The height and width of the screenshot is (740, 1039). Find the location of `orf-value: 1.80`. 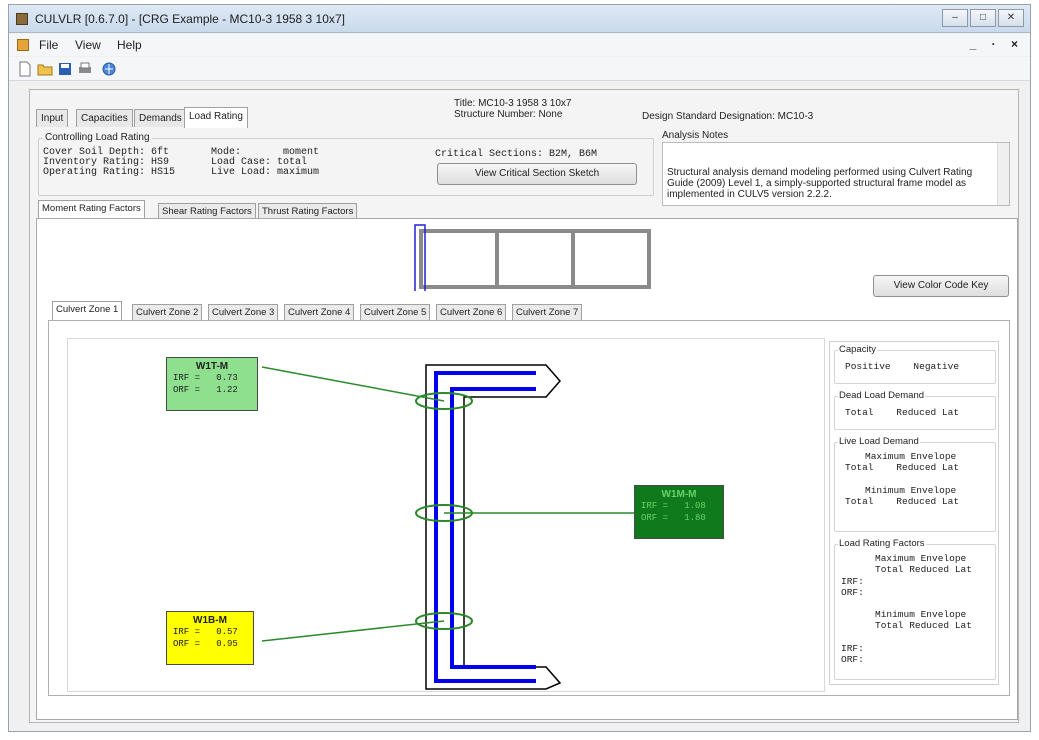

orf-value: 1.80 is located at coordinates (695, 518).